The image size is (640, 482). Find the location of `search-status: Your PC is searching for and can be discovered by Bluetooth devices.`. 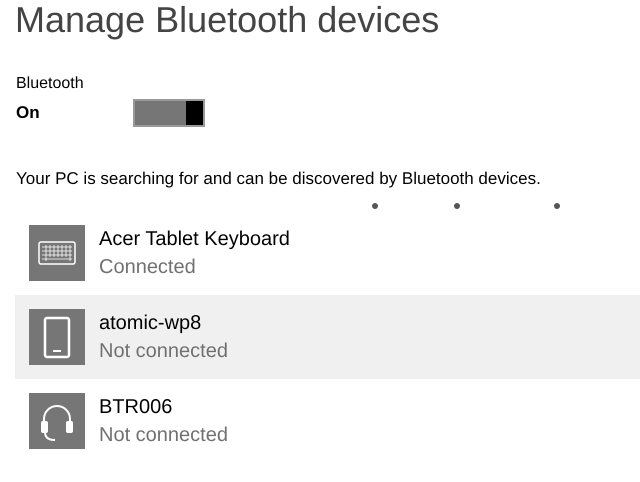

search-status: Your PC is searching for and can be discovered by Bluetooth devices. is located at coordinates (278, 179).